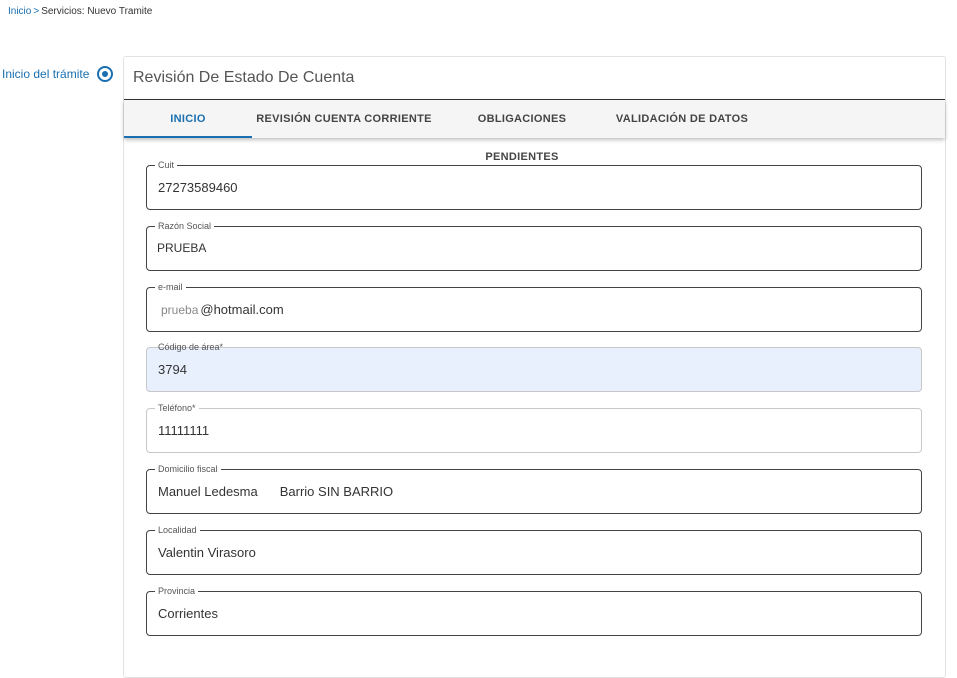  What do you see at coordinates (166, 165) in the screenshot?
I see `cuit-label: Cuit` at bounding box center [166, 165].